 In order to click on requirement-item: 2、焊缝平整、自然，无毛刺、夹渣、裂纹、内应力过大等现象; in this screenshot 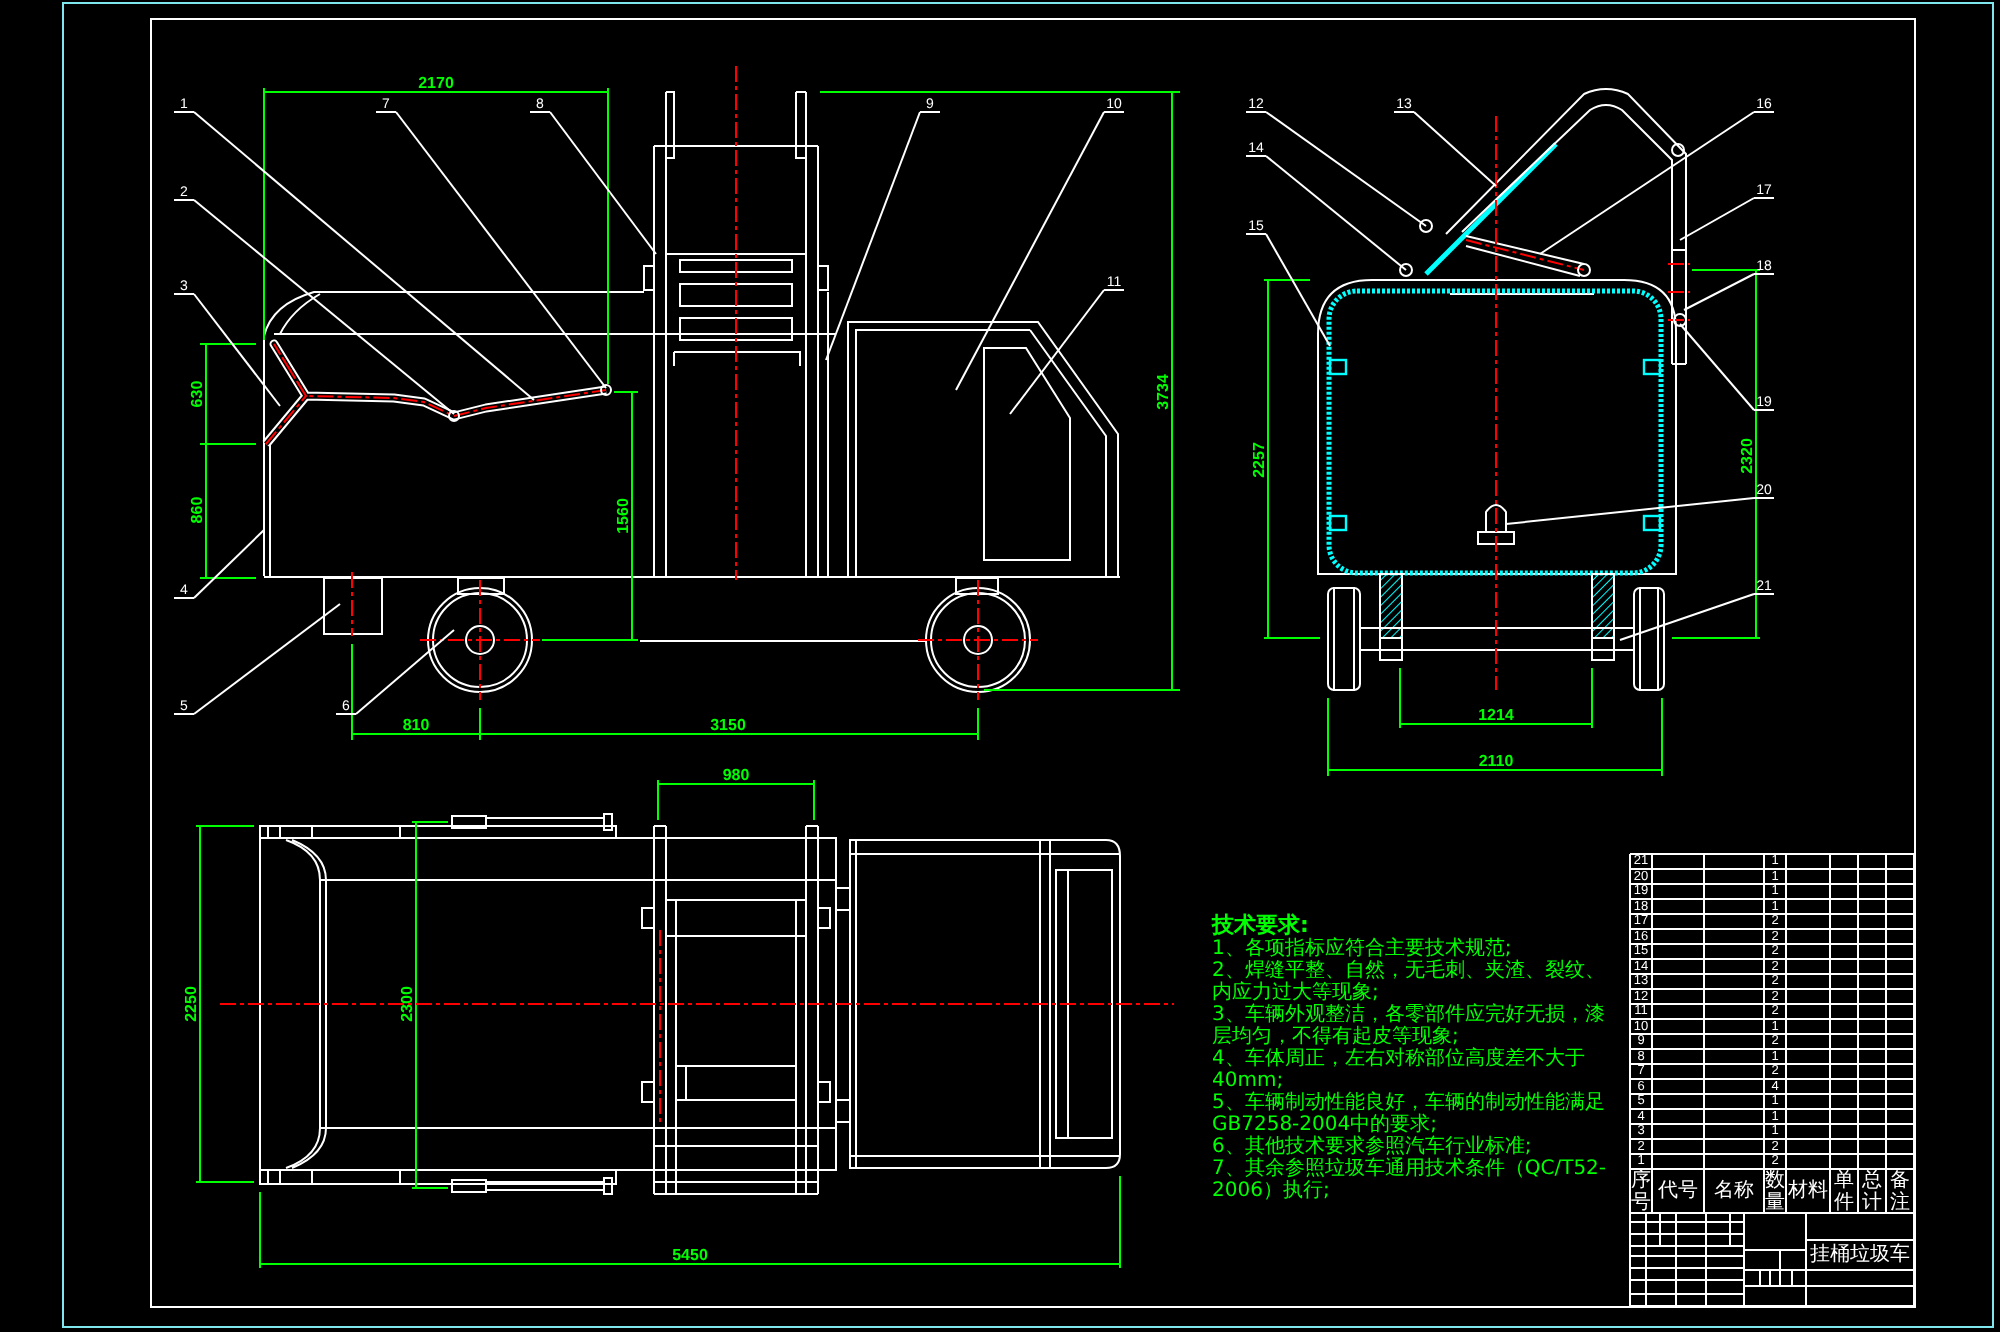, I will do `click(1409, 982)`.